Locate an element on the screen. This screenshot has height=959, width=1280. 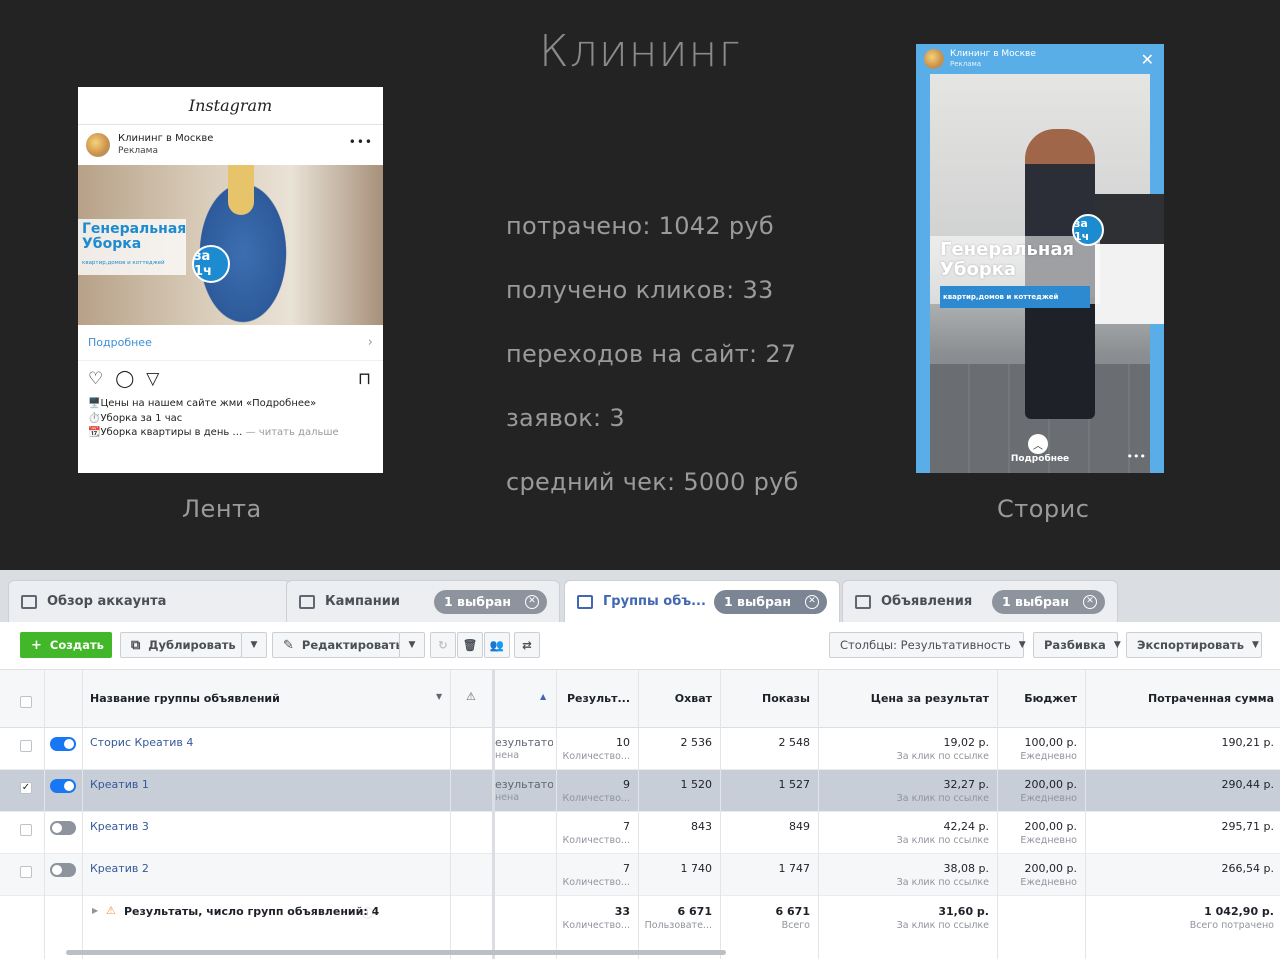
tab-ads: Объявления 1 выбран ✕ is located at coordinates (980, 601).